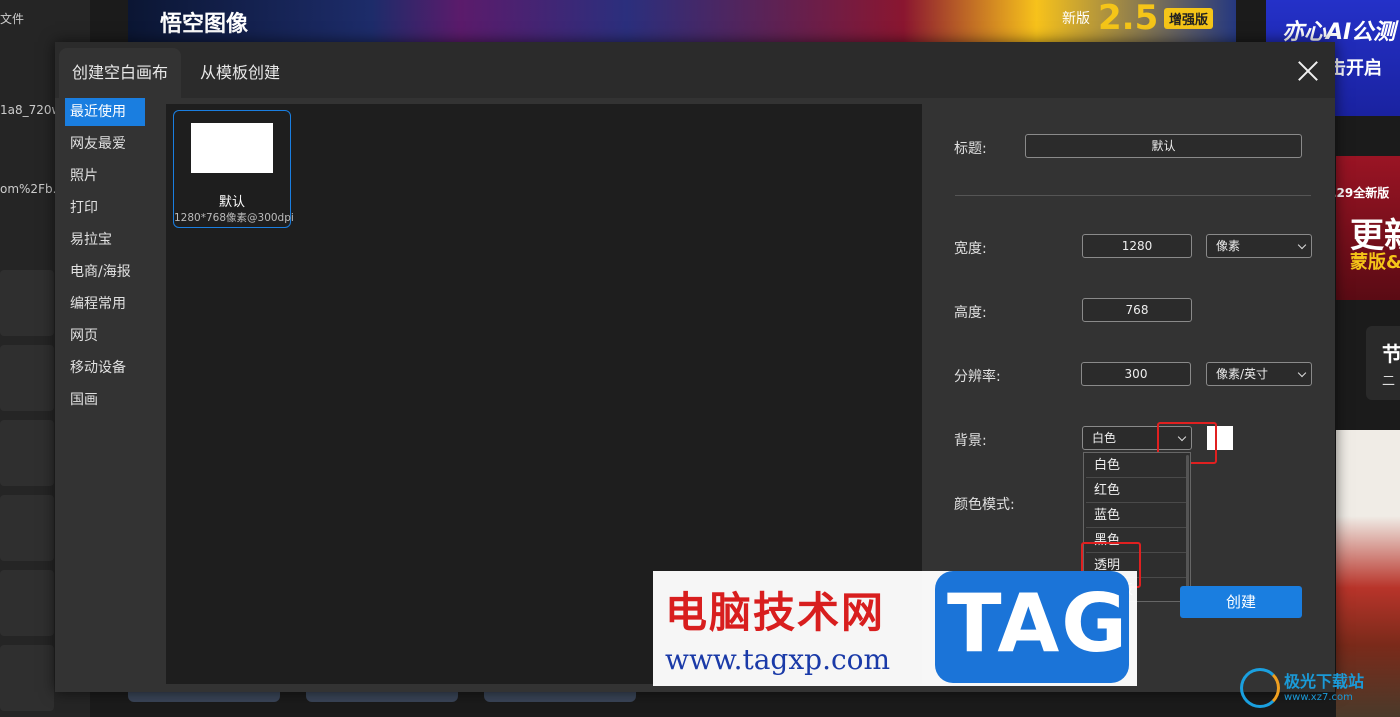 The image size is (1400, 717). I want to click on resolution-input: 300, so click(1136, 374).